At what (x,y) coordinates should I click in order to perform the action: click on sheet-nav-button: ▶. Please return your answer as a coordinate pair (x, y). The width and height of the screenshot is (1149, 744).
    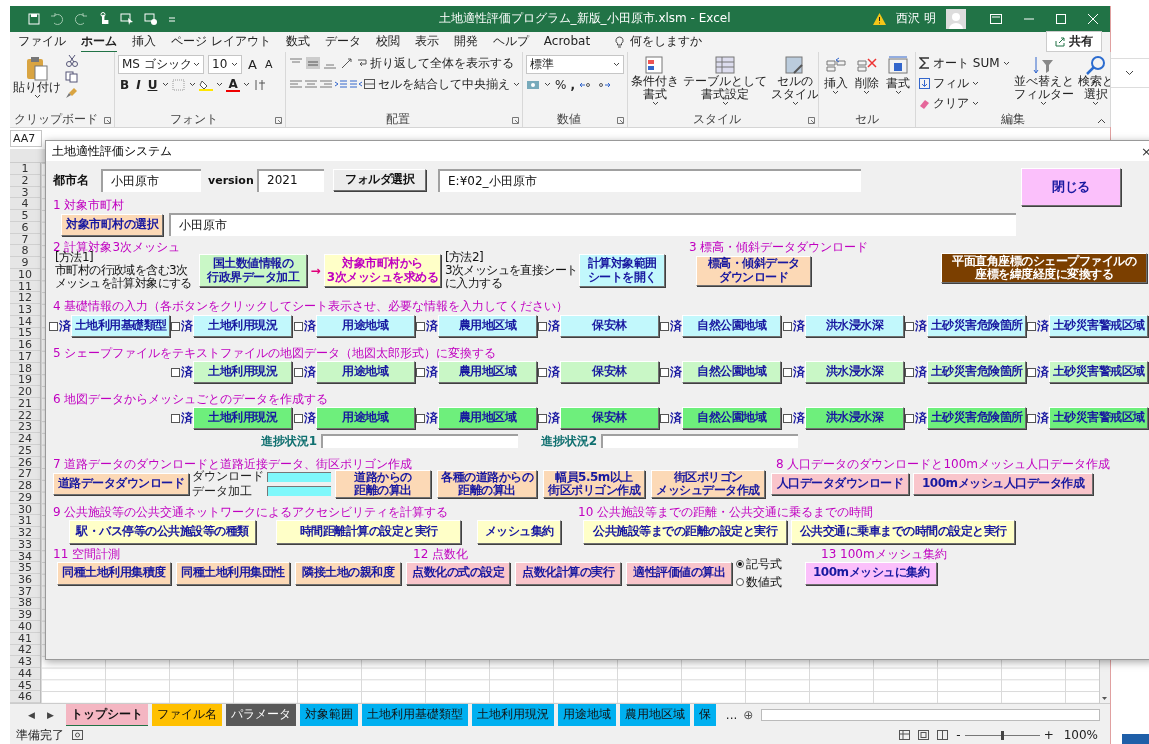
    Looking at the image, I should click on (50, 715).